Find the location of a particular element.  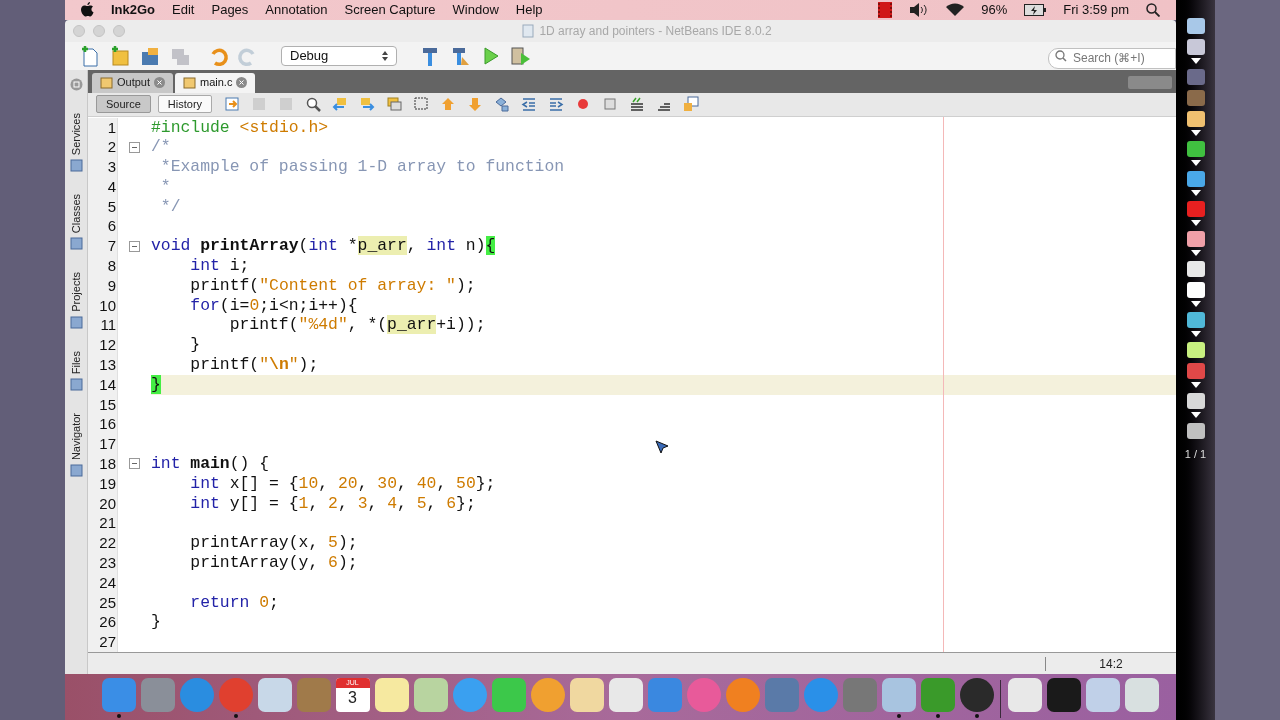

line-number: 1 is located at coordinates (102, 127).